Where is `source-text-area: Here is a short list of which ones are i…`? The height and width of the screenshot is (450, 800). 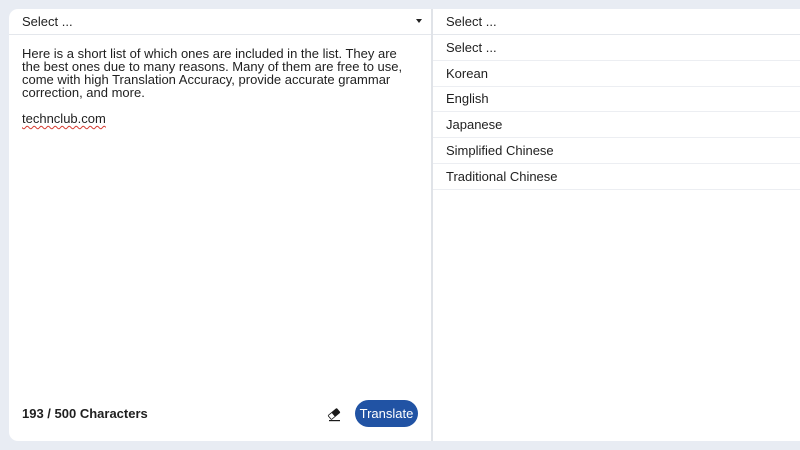 source-text-area: Here is a short list of which ones are i… is located at coordinates (220, 92).